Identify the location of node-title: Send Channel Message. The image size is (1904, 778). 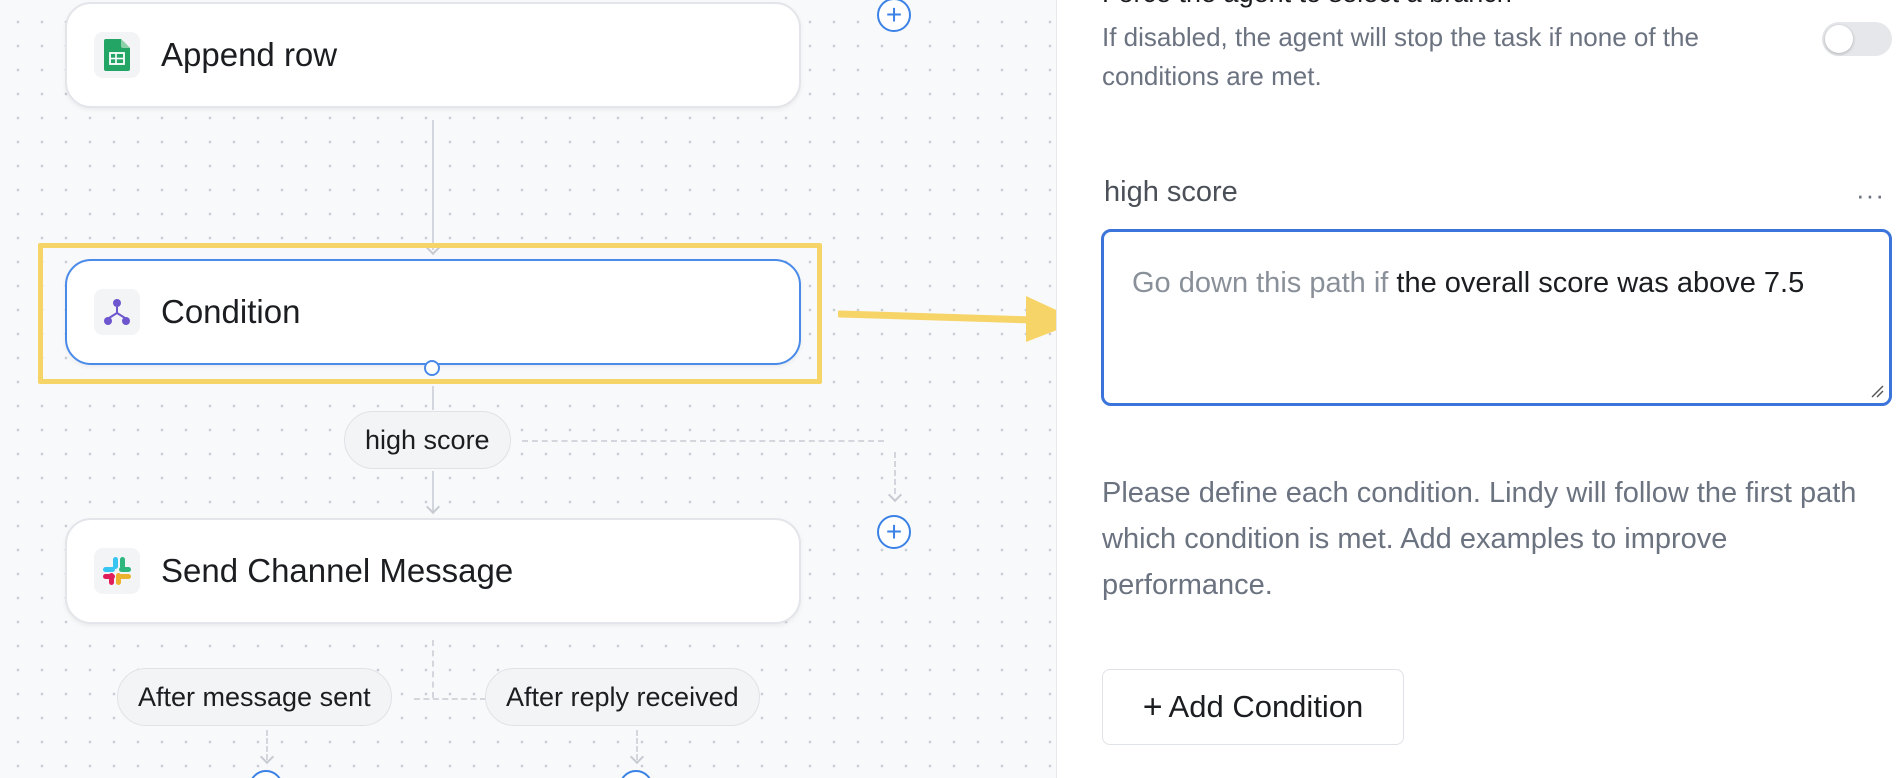
(337, 570).